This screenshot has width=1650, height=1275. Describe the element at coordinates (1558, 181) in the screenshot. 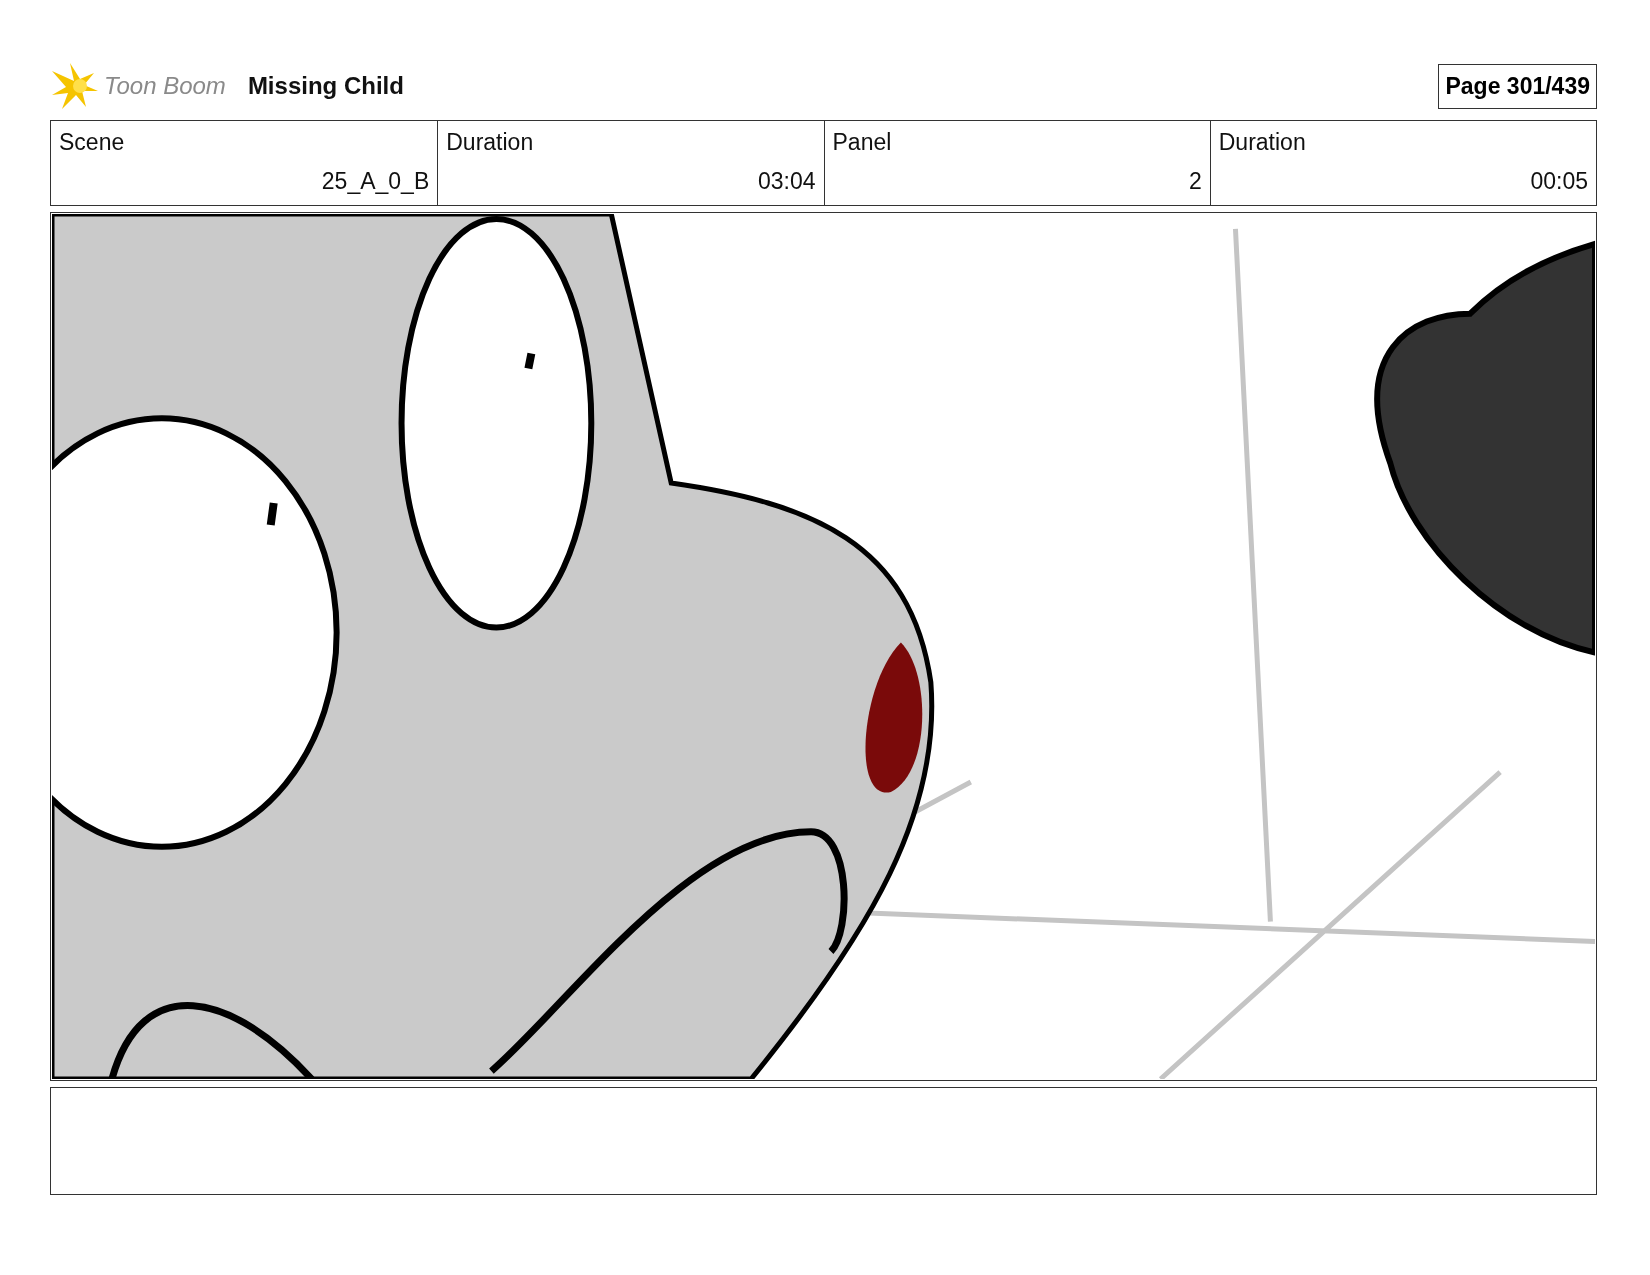

I see `table-cell-text: 00:05` at that location.